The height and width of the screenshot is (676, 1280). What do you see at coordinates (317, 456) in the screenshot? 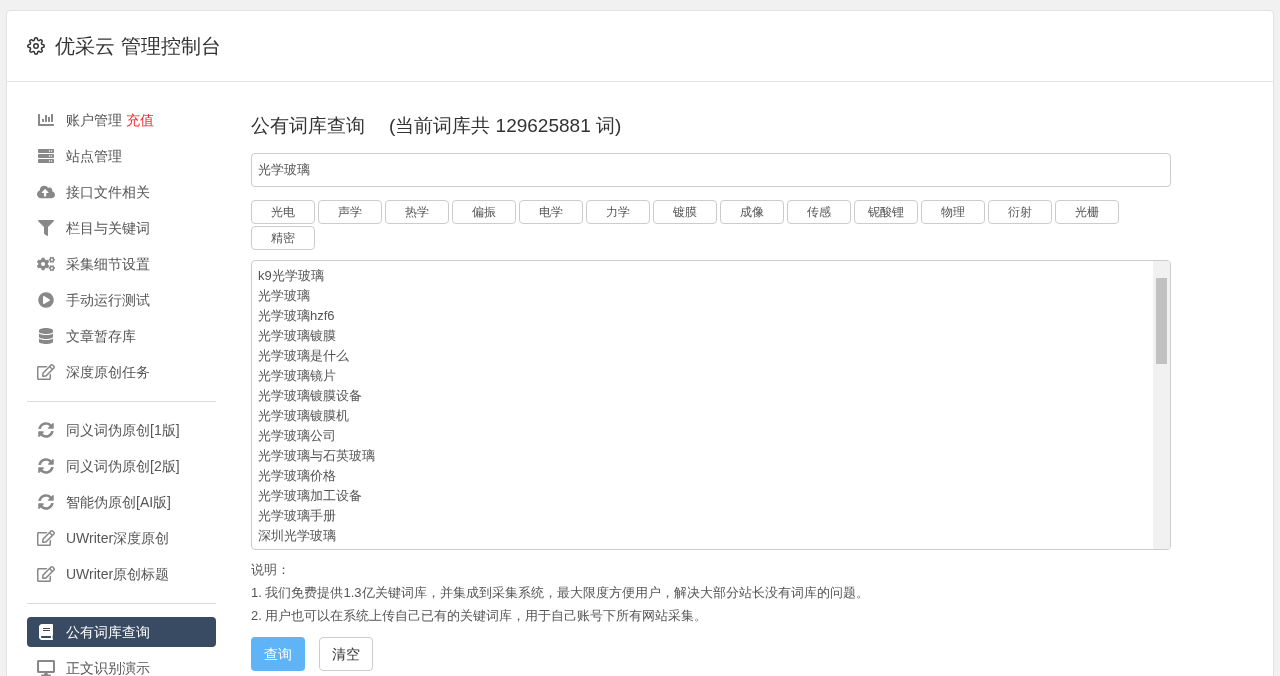
I see `keyword-entry: 光学玻璃与石英玻璃` at bounding box center [317, 456].